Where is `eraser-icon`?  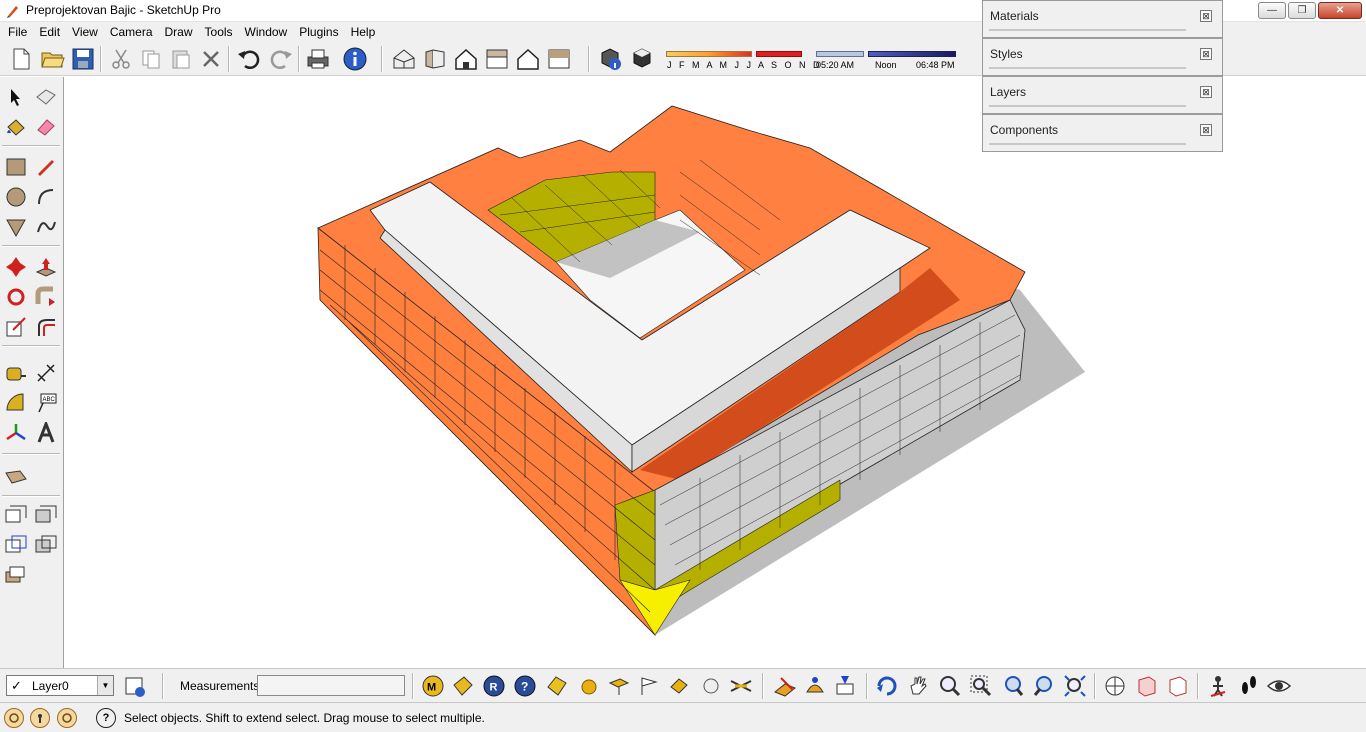
eraser-icon is located at coordinates (46, 127).